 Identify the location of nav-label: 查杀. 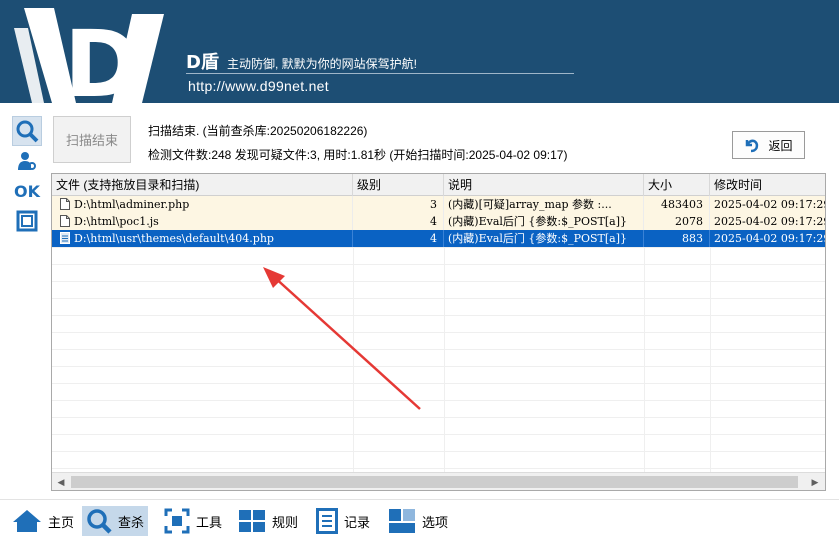
(131, 522).